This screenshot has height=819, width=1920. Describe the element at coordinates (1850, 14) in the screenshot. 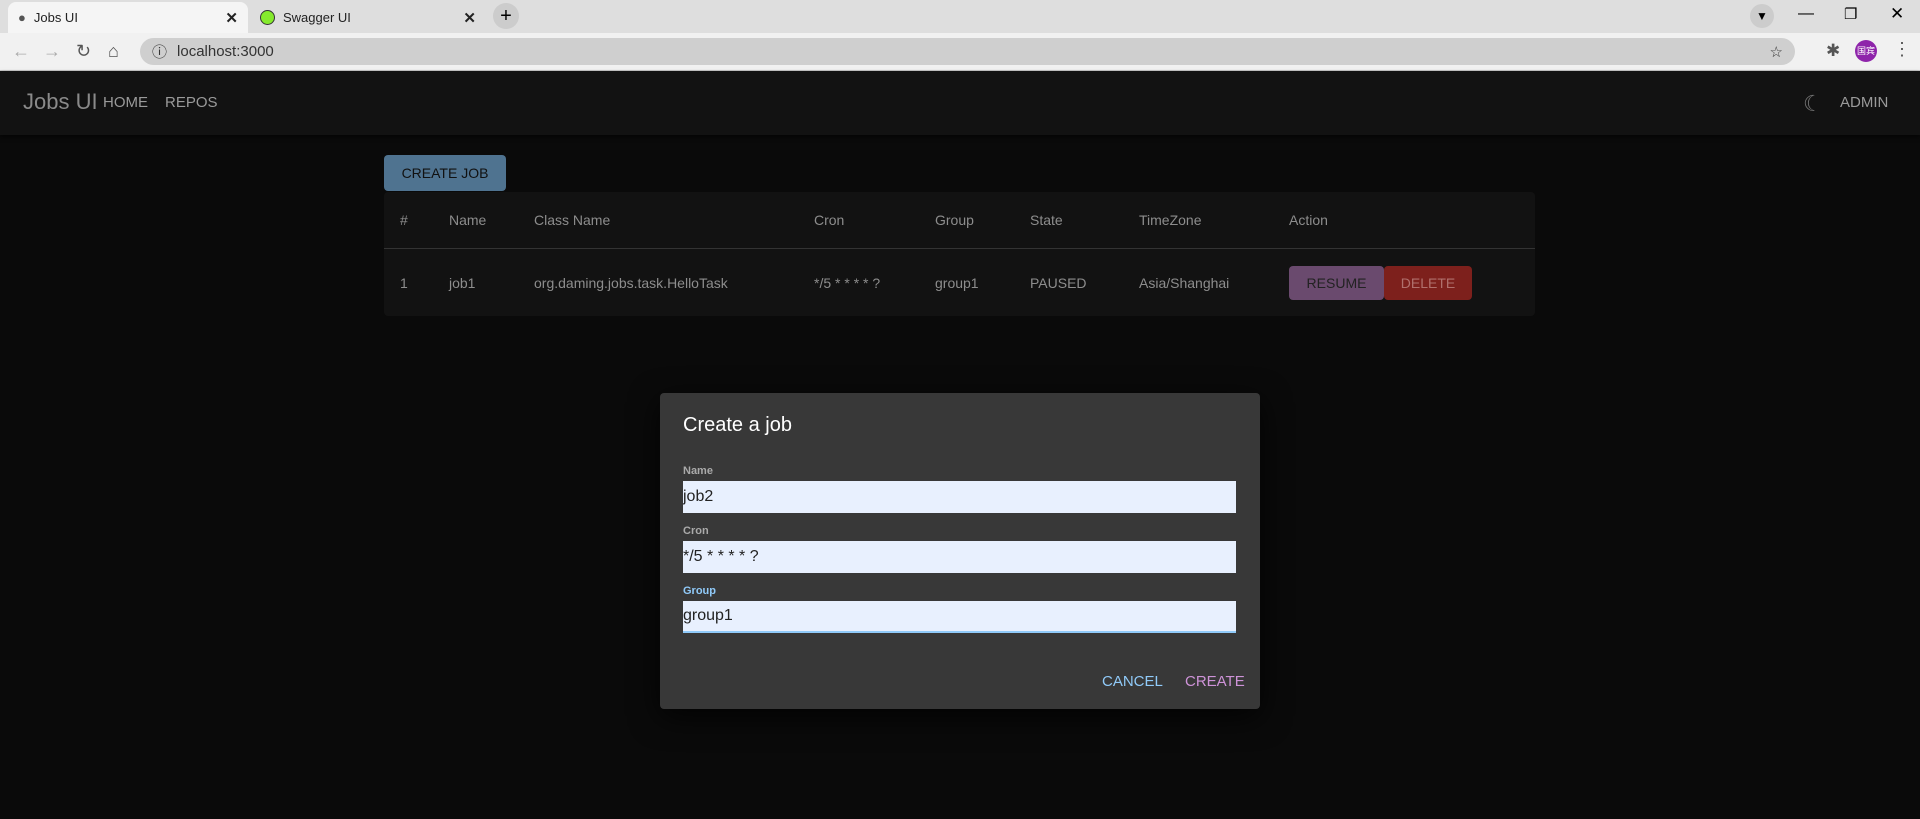

I see `restore-button: ❐` at that location.